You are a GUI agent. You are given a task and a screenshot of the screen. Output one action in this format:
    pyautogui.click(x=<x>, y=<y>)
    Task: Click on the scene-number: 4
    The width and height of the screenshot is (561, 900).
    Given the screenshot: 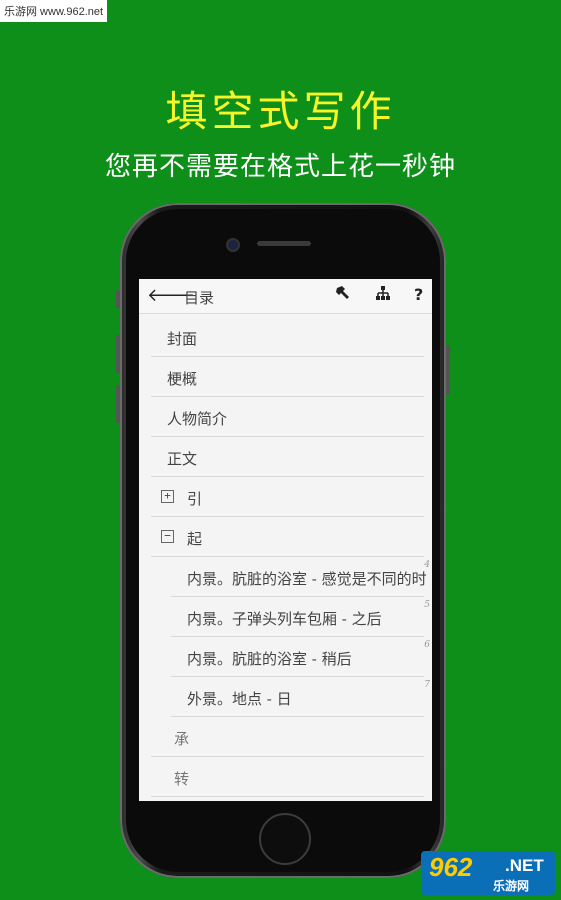 What is the action you would take?
    pyautogui.click(x=427, y=565)
    